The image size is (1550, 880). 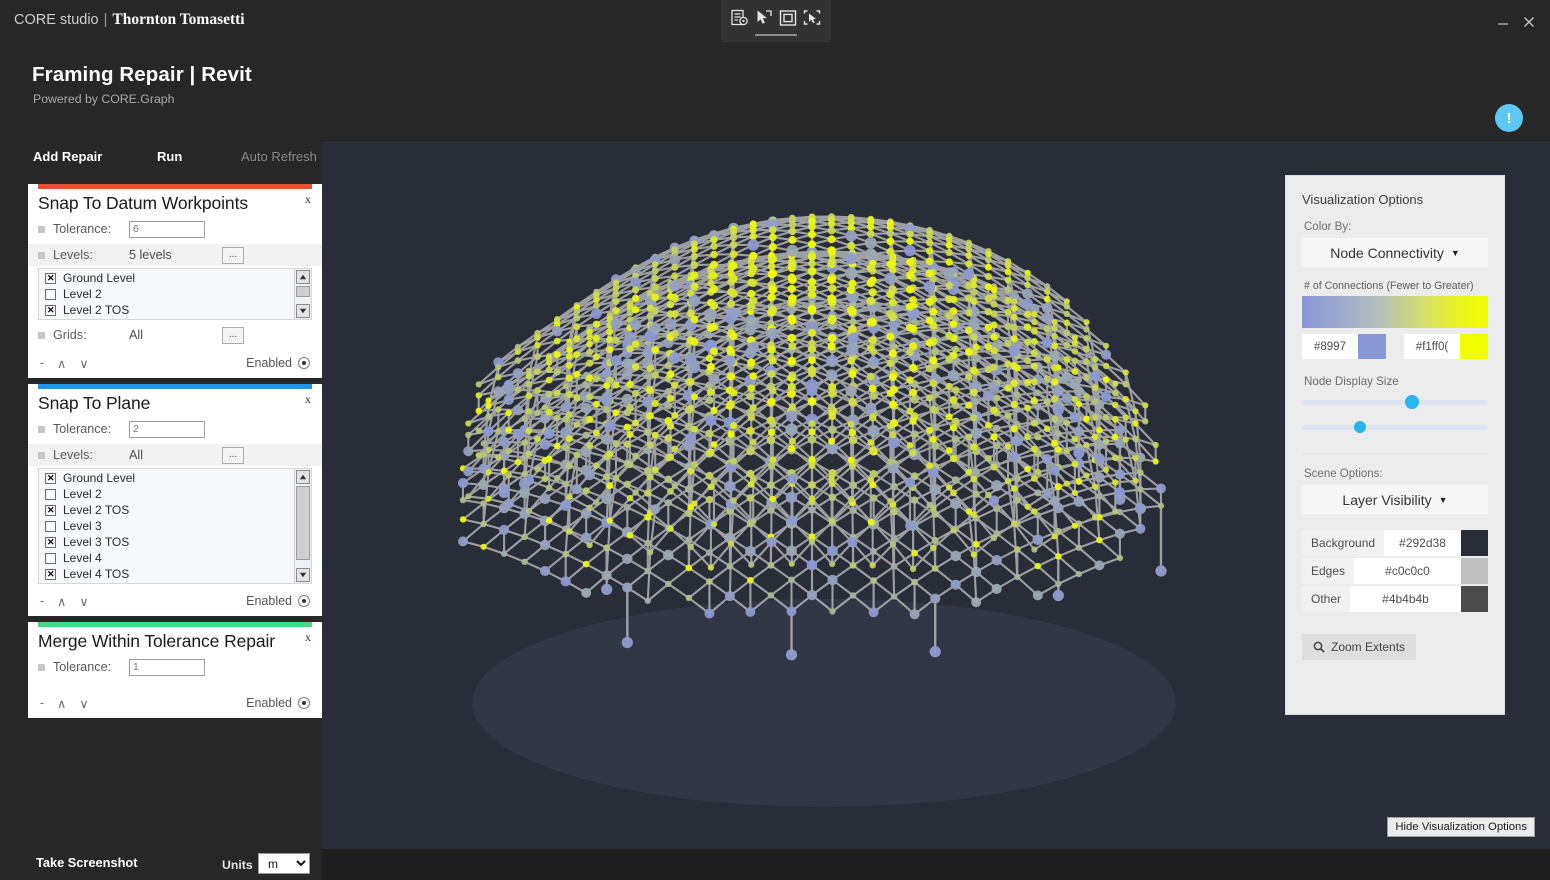 I want to click on units-select: m, so click(x=284, y=863).